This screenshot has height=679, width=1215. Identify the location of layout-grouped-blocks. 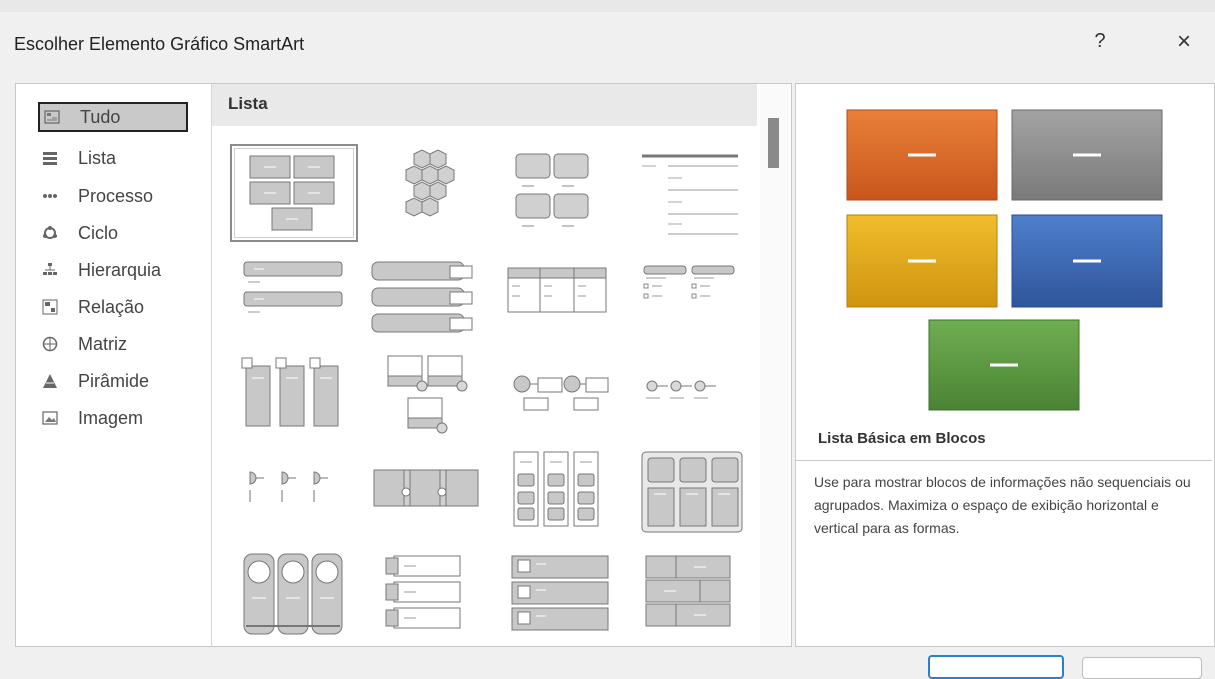
(558, 193).